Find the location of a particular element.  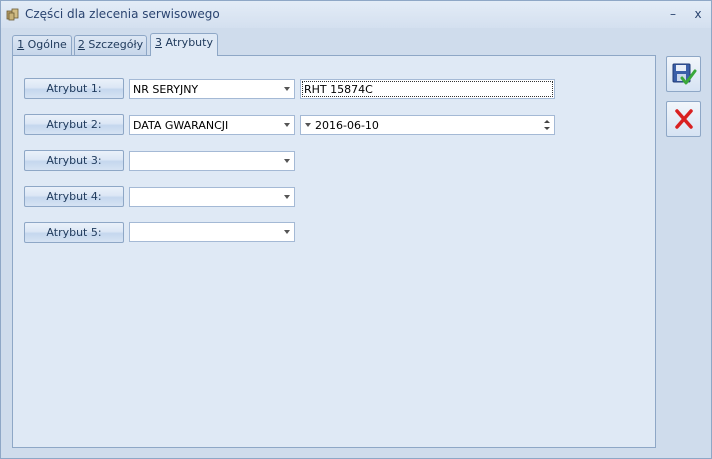

attribute-2-date-picker: 2016-06-10 is located at coordinates (427, 125).